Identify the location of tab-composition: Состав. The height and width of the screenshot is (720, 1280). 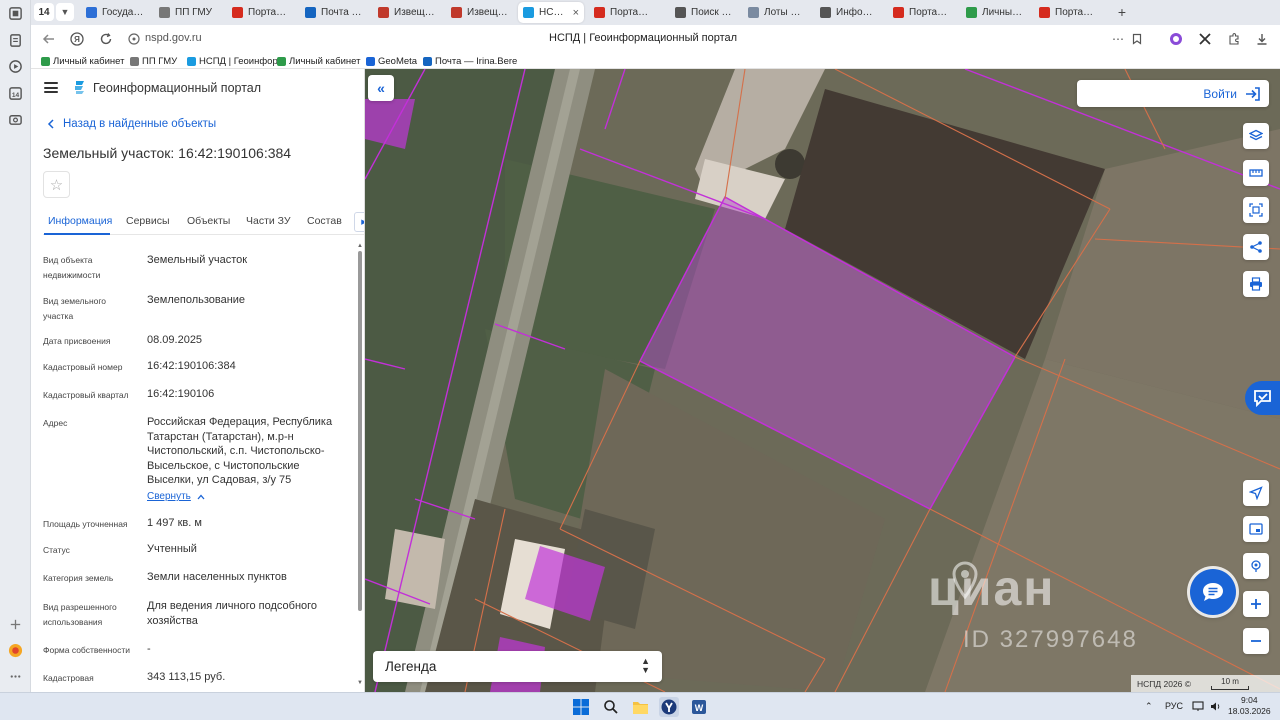
(324, 221).